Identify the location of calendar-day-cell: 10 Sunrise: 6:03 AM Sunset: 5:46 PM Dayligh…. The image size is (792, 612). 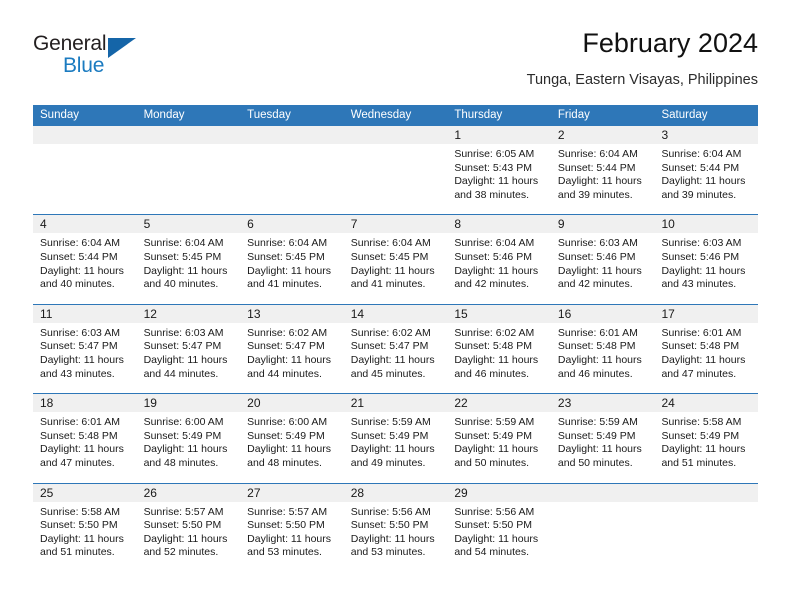
(706, 259).